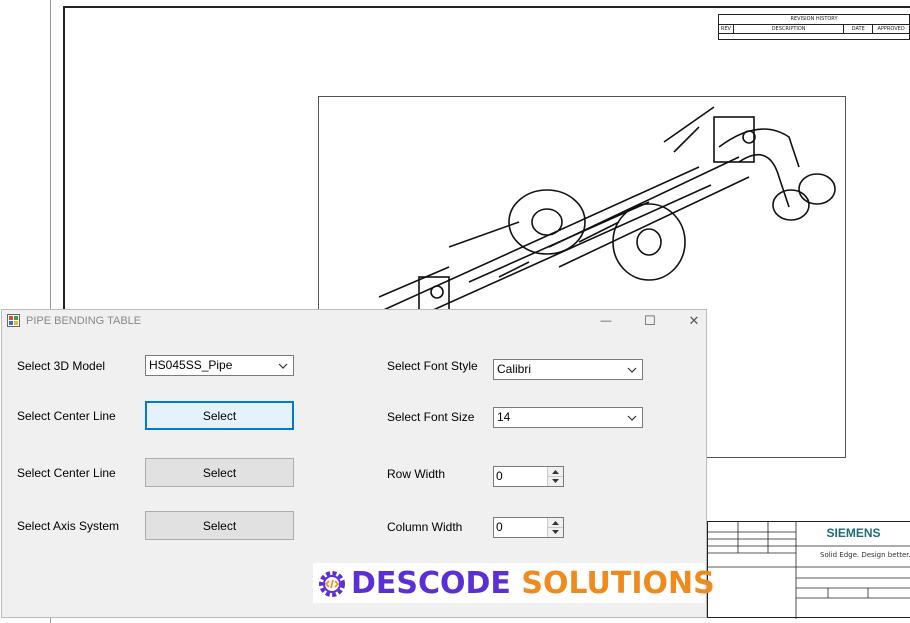 This screenshot has width=910, height=623. Describe the element at coordinates (853, 533) in the screenshot. I see `siemens-logo: SIEMENS` at that location.